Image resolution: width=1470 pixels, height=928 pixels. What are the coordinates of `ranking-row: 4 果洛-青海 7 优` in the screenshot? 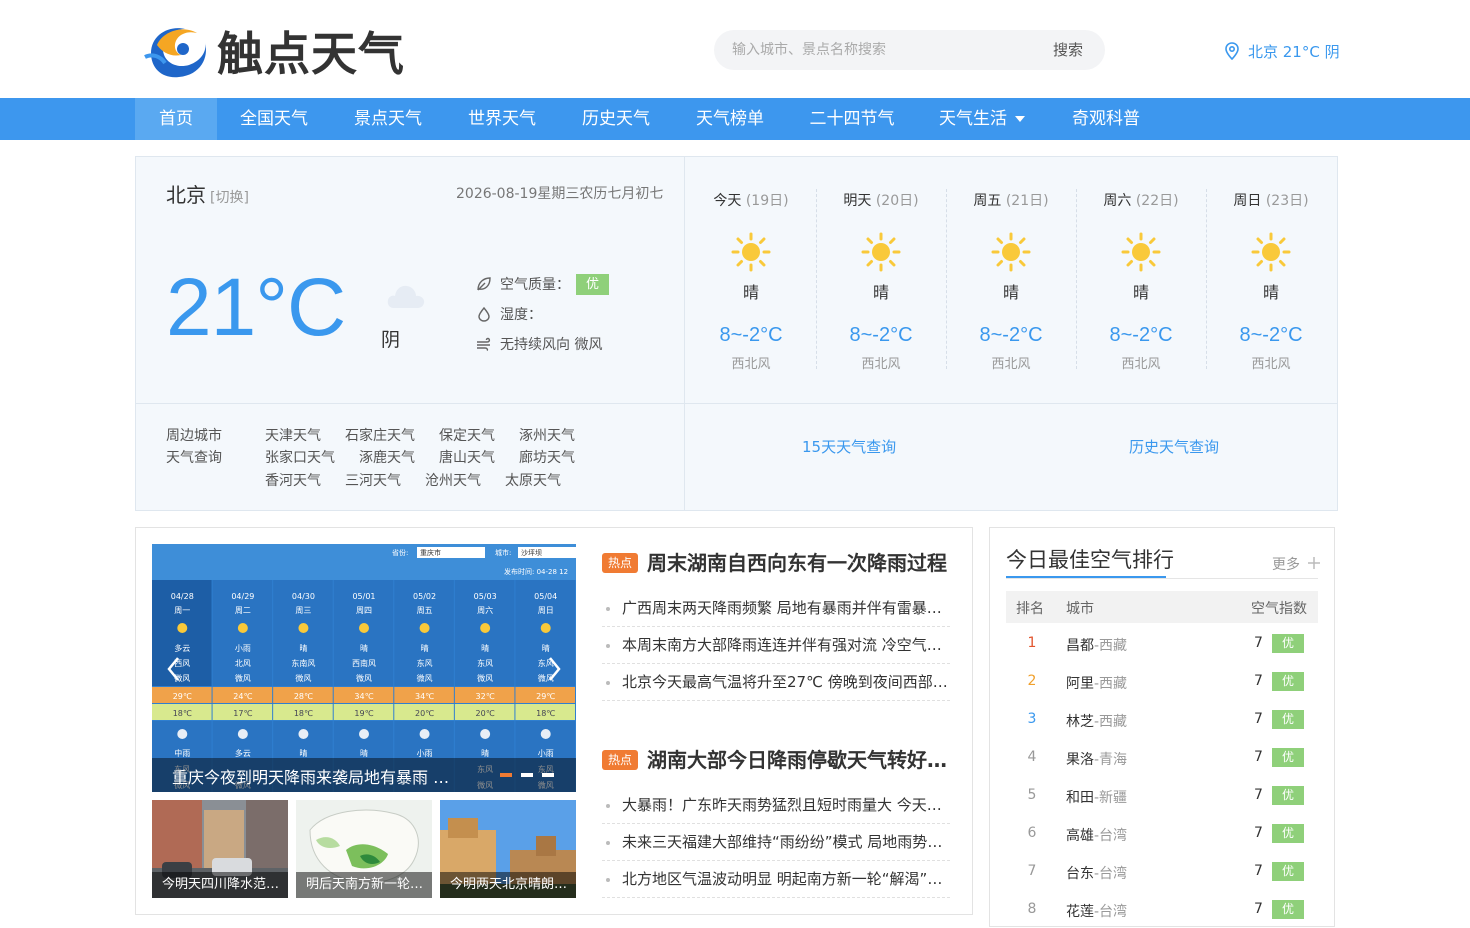 It's located at (1162, 757).